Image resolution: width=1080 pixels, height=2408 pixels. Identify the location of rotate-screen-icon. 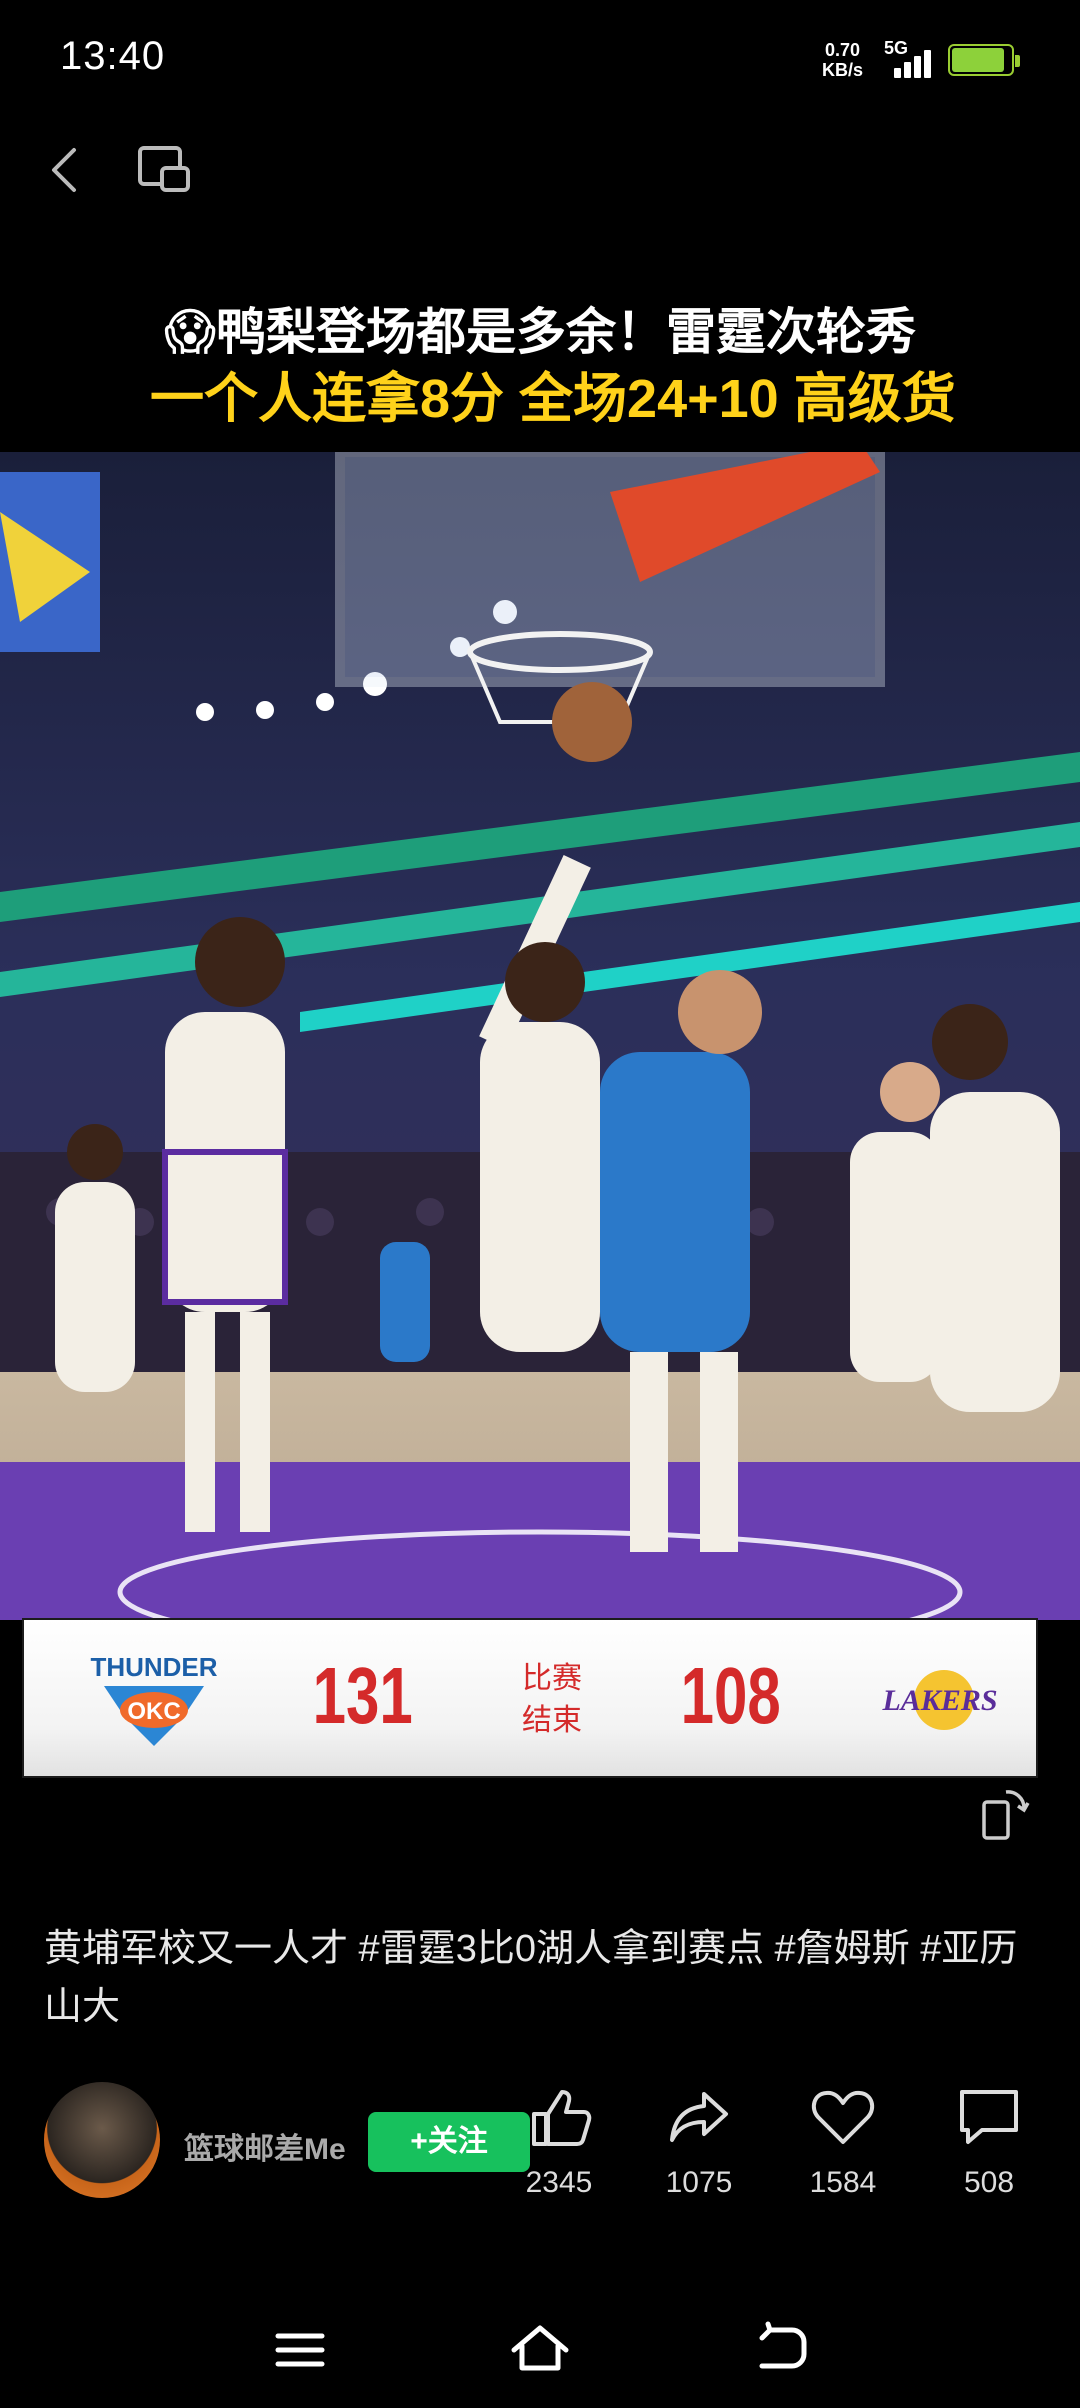
(1006, 1815).